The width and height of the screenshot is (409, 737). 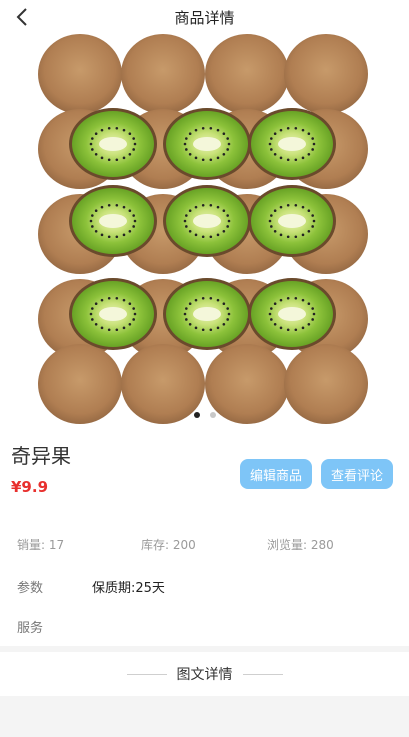 What do you see at coordinates (204, 415) in the screenshot?
I see `carousel-indicators` at bounding box center [204, 415].